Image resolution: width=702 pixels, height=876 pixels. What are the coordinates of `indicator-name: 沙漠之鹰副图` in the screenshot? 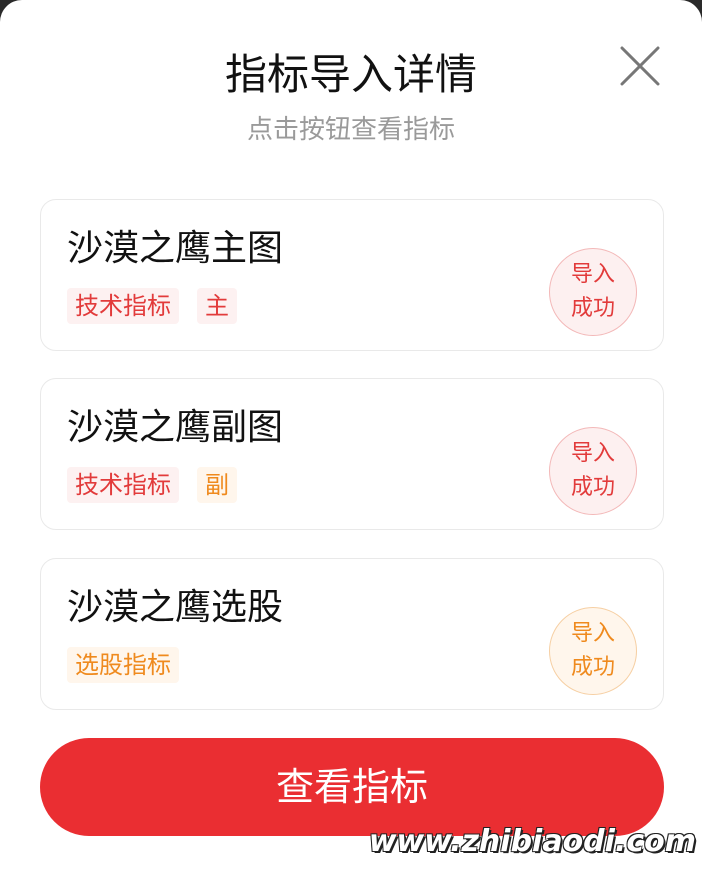 It's located at (175, 427).